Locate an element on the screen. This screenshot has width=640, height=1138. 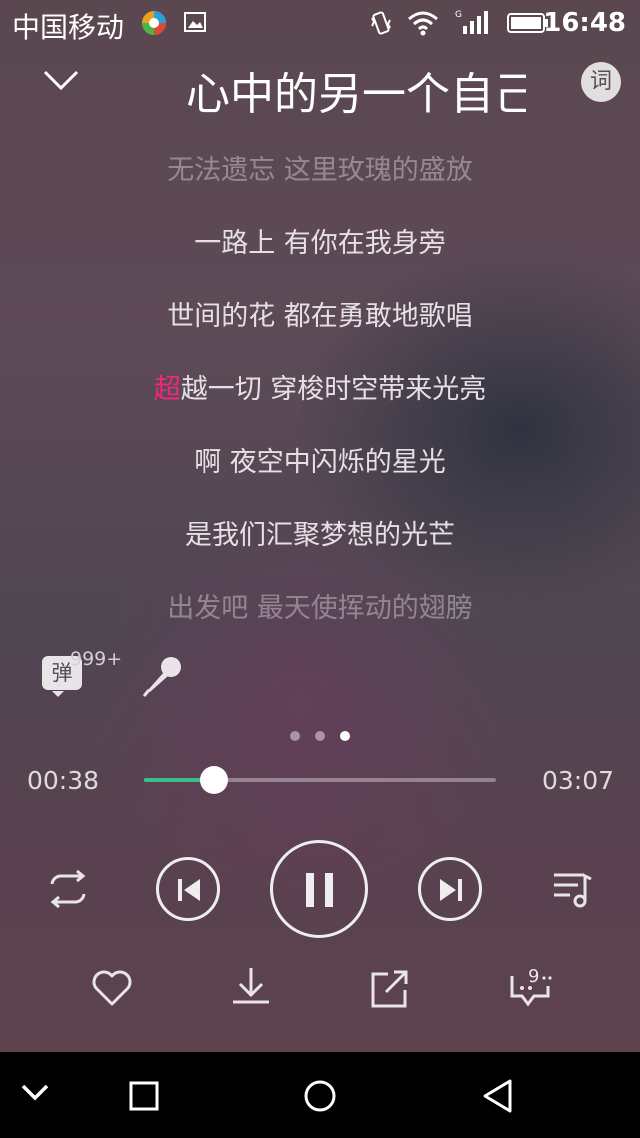
download-icon is located at coordinates (251, 988).